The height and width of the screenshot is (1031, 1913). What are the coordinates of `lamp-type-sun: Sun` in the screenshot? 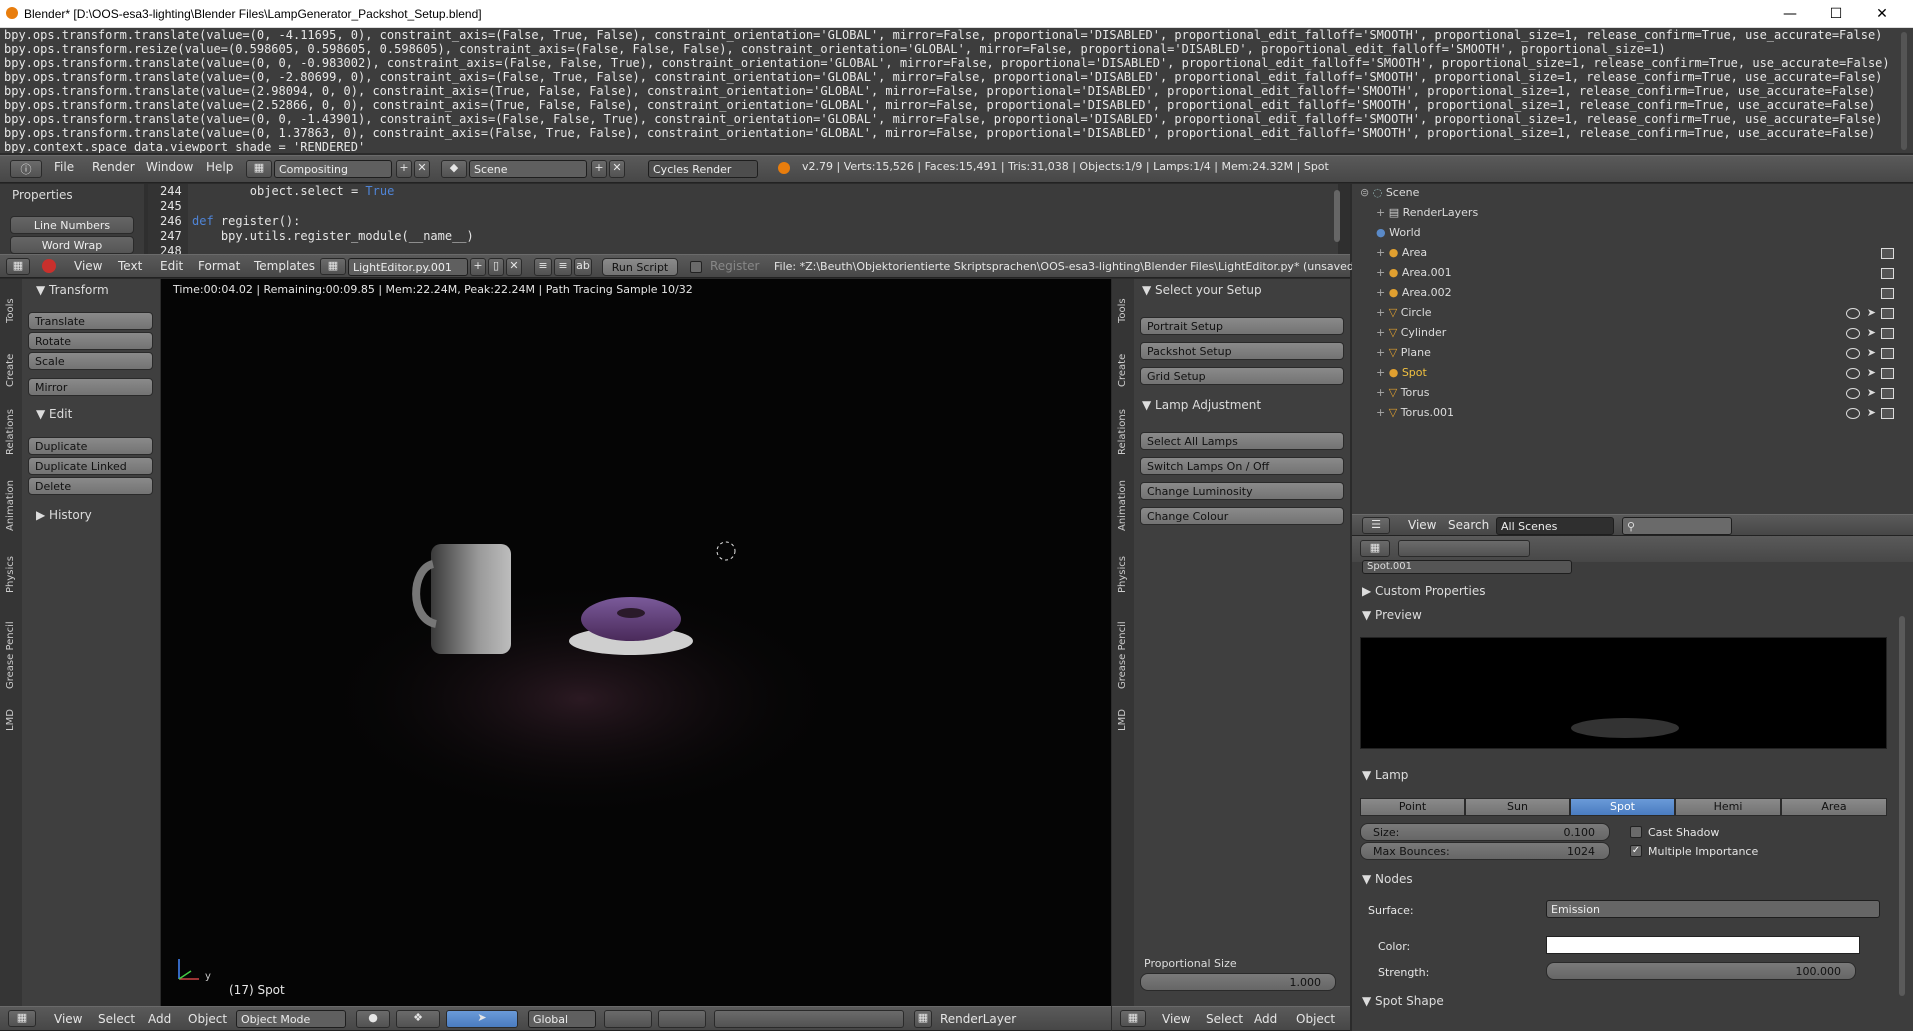 It's located at (1517, 807).